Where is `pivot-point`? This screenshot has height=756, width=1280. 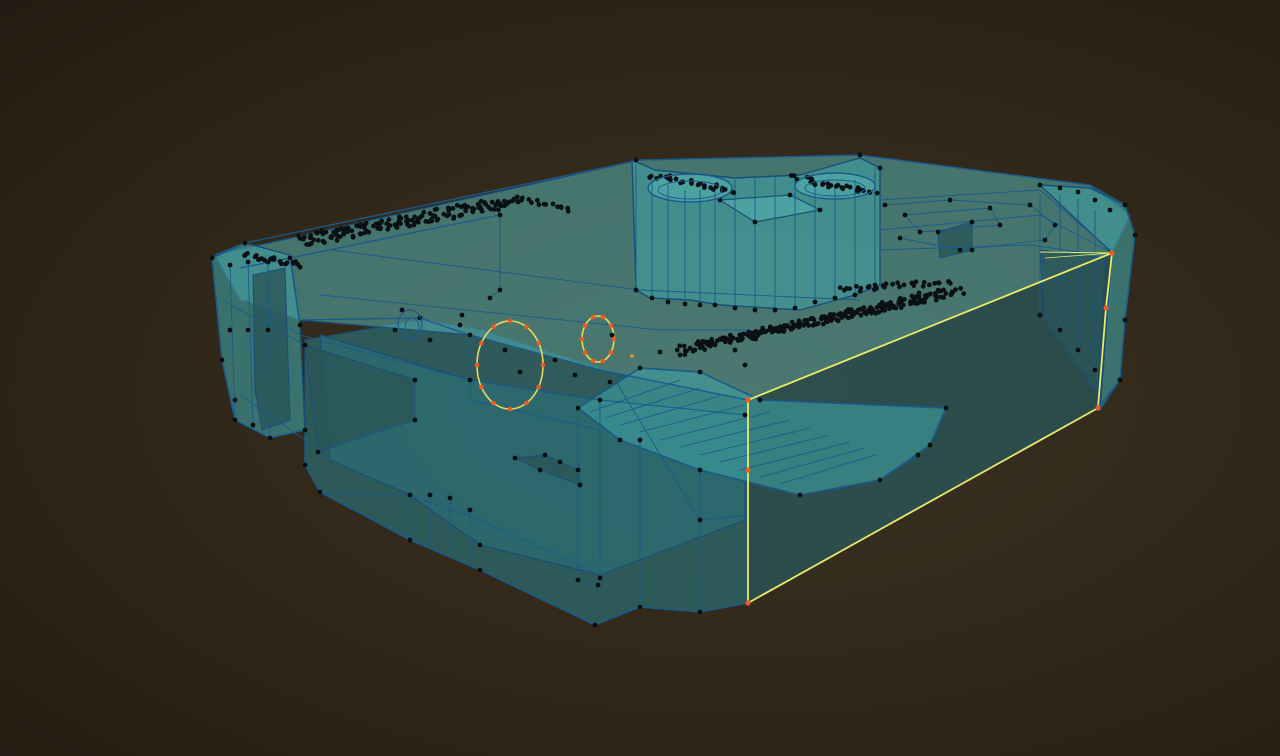 pivot-point is located at coordinates (632, 356).